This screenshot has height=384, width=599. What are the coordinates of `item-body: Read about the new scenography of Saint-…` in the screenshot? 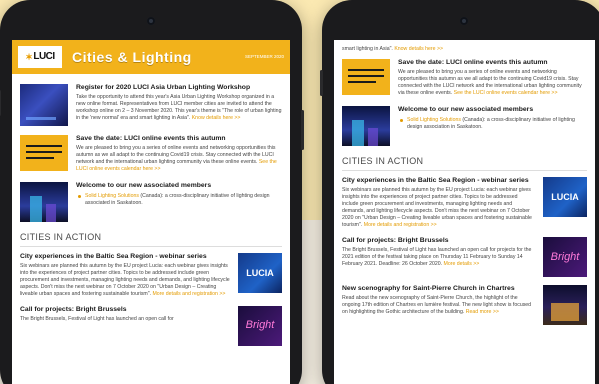 It's located at (437, 304).